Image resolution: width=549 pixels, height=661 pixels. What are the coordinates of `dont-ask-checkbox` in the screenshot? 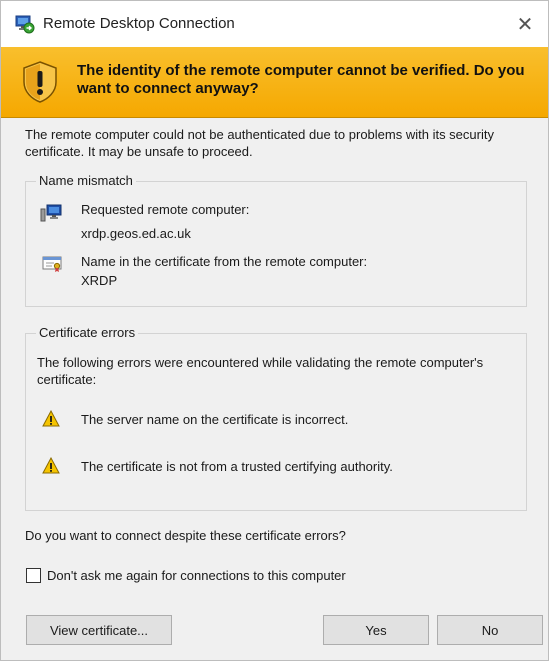 It's located at (33, 575).